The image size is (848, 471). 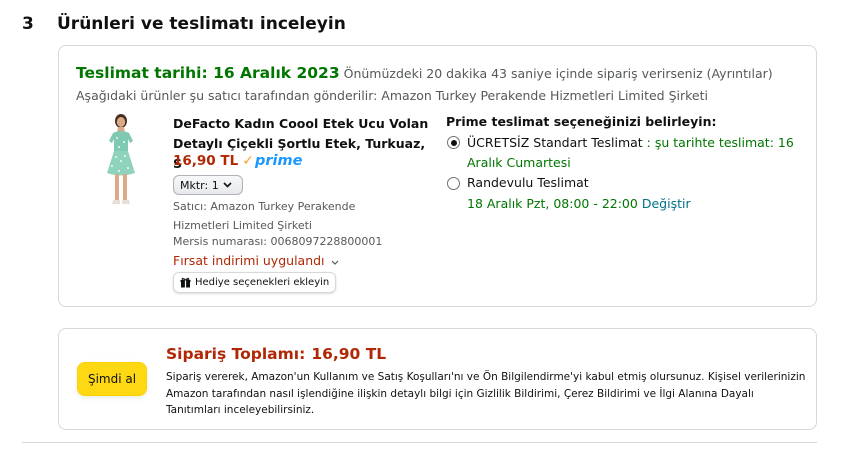 What do you see at coordinates (278, 161) in the screenshot?
I see `prime-label: prime` at bounding box center [278, 161].